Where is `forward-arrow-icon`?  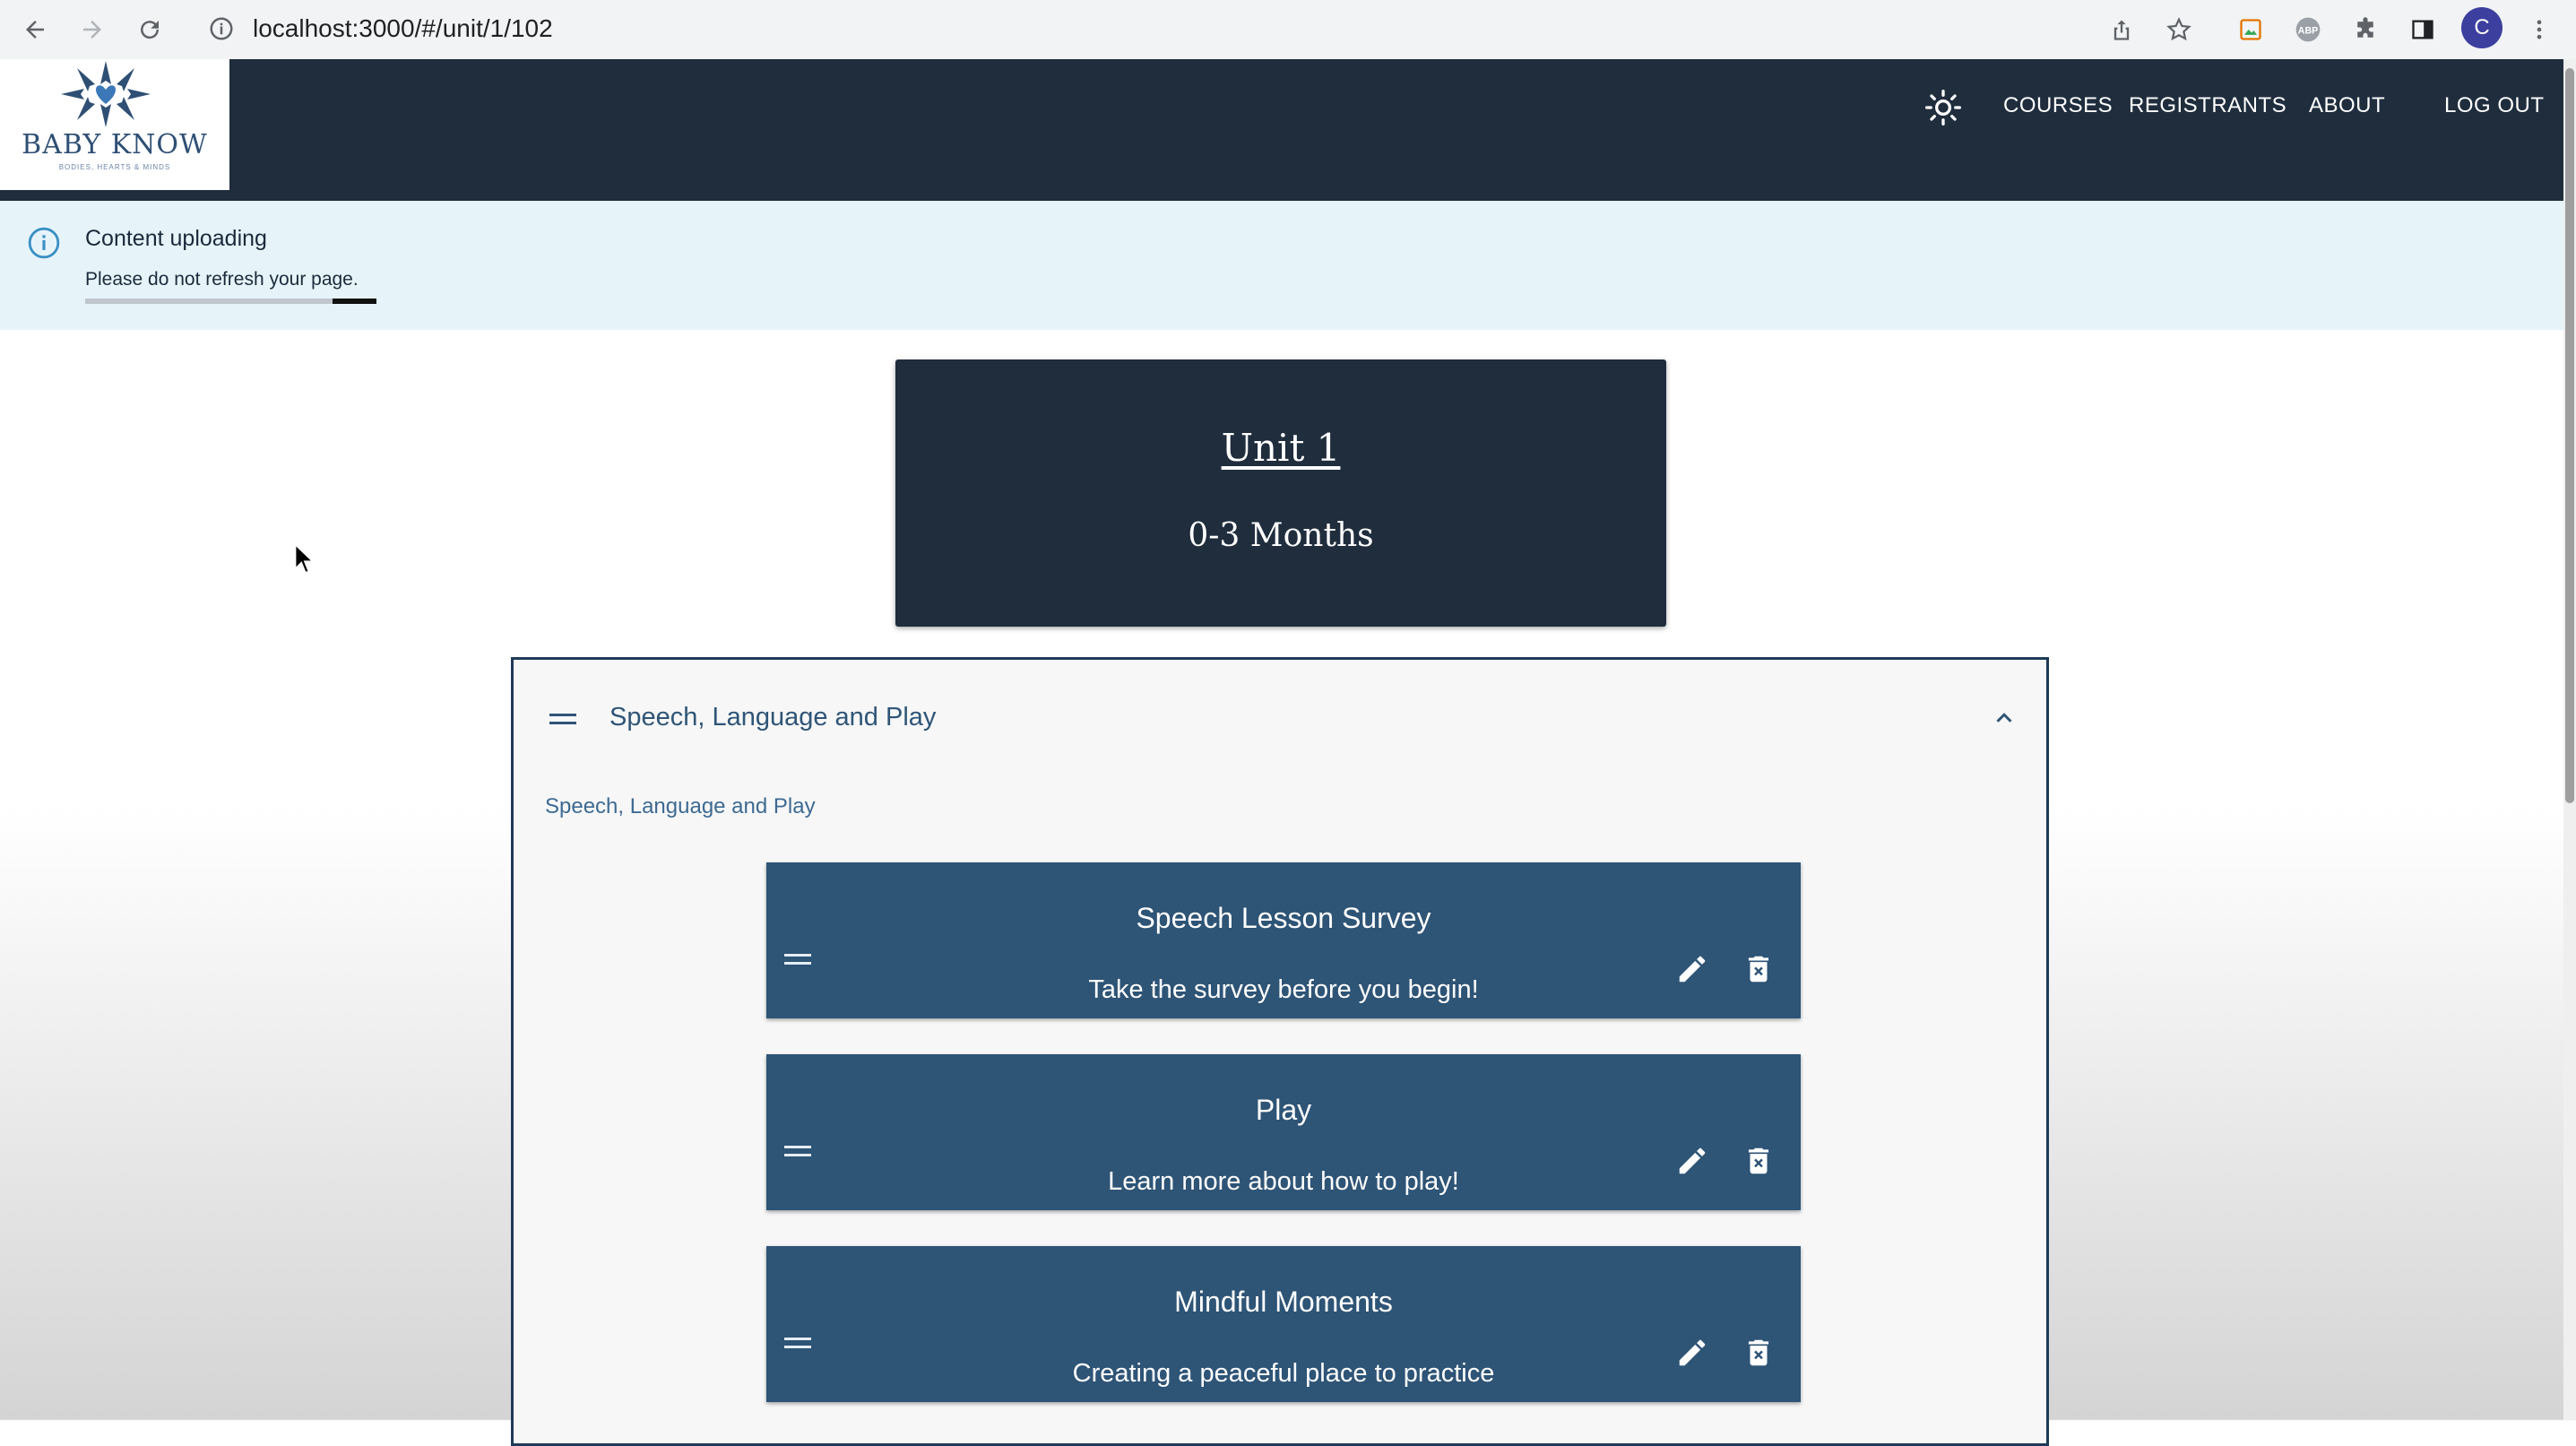 forward-arrow-icon is located at coordinates (92, 30).